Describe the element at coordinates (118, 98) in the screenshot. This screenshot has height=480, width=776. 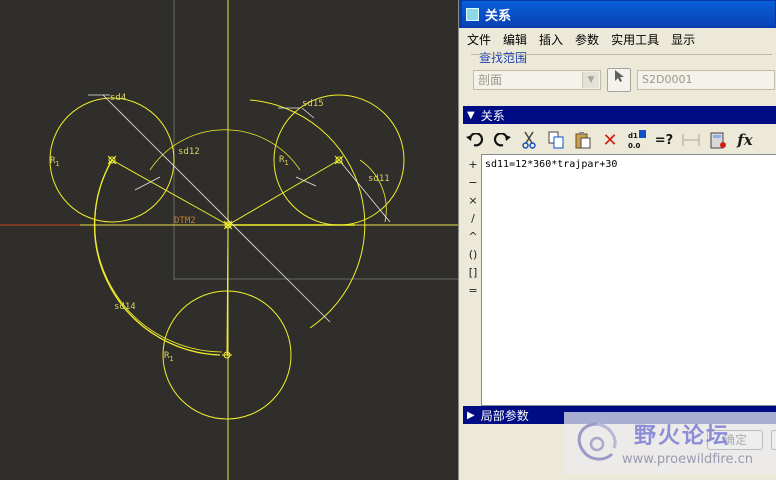
I see `dim-label-sd4: sd4` at that location.